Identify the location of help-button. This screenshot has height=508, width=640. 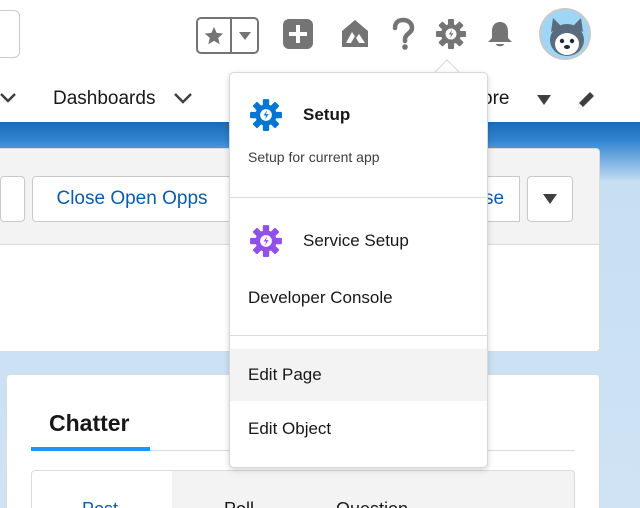
(403, 34).